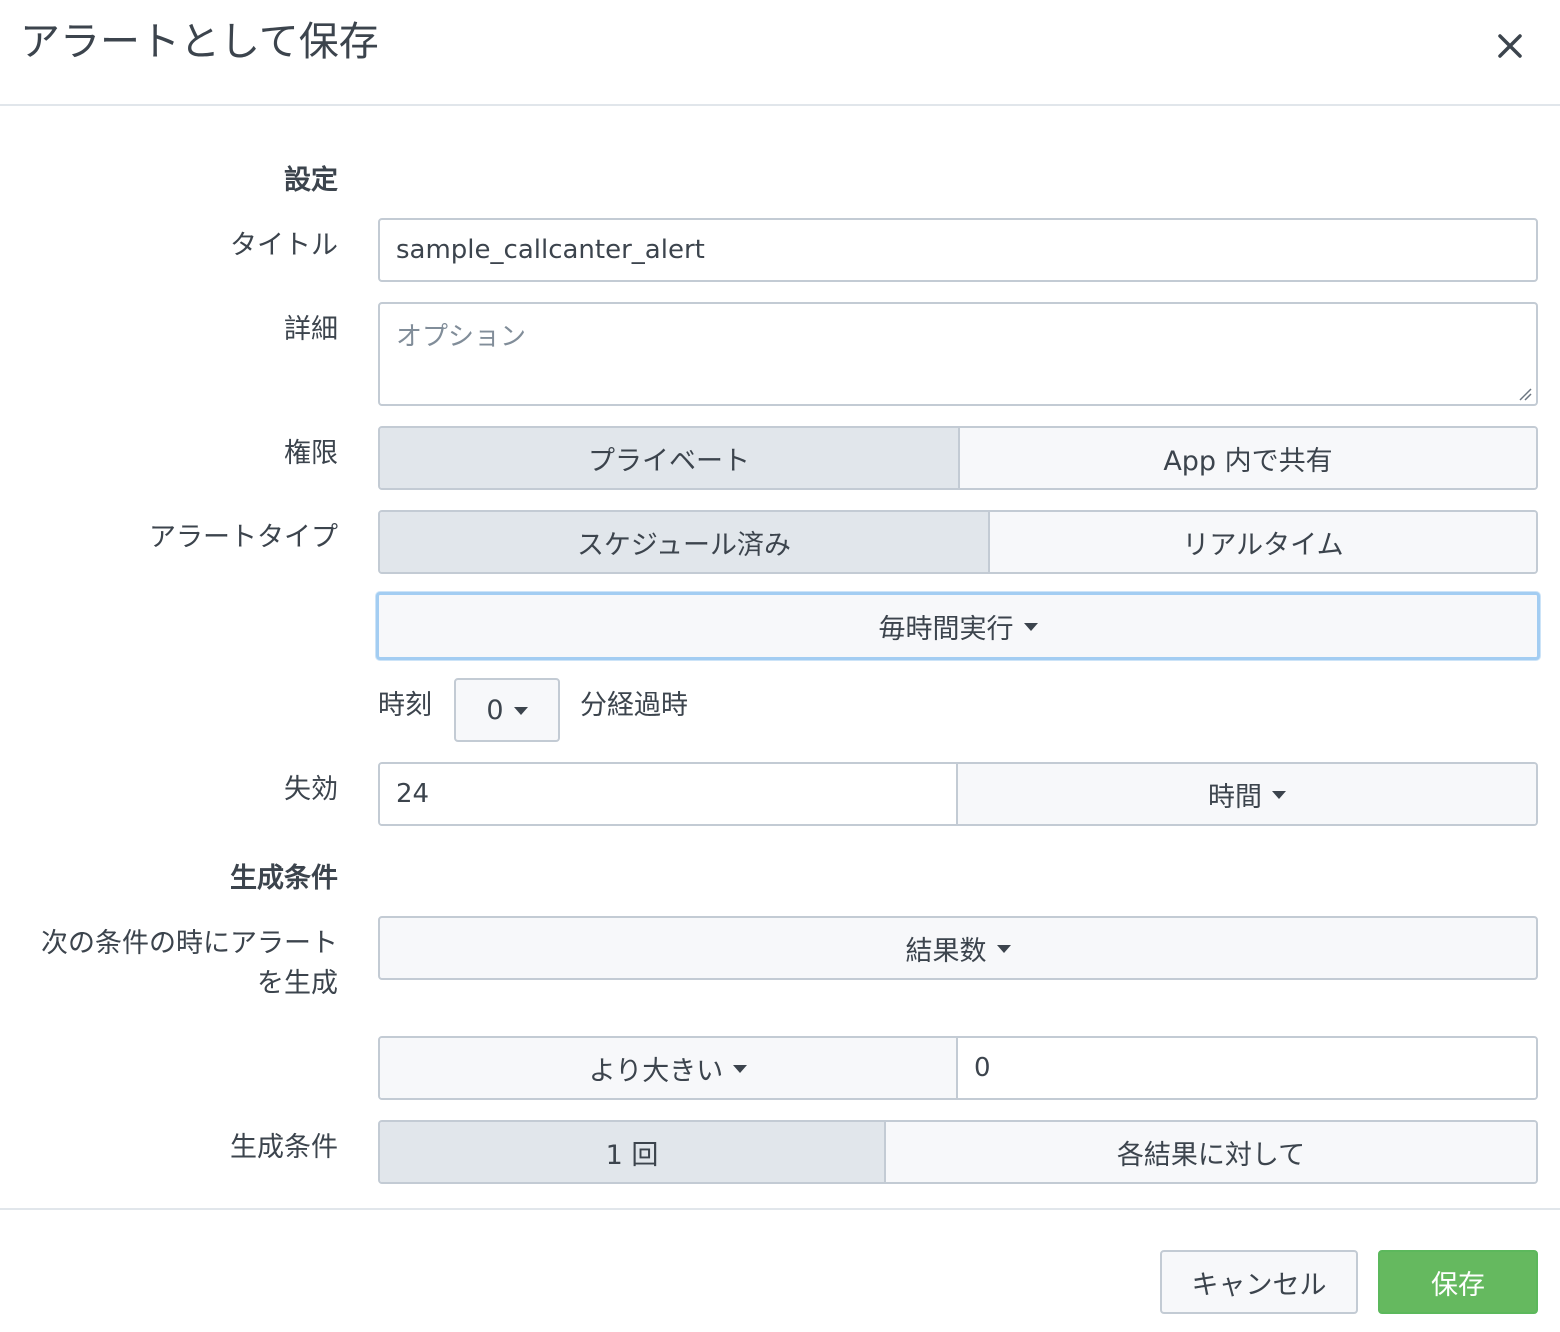 This screenshot has width=1560, height=1332. Describe the element at coordinates (634, 705) in the screenshot. I see `minute-suffix-label: 分経過時` at that location.